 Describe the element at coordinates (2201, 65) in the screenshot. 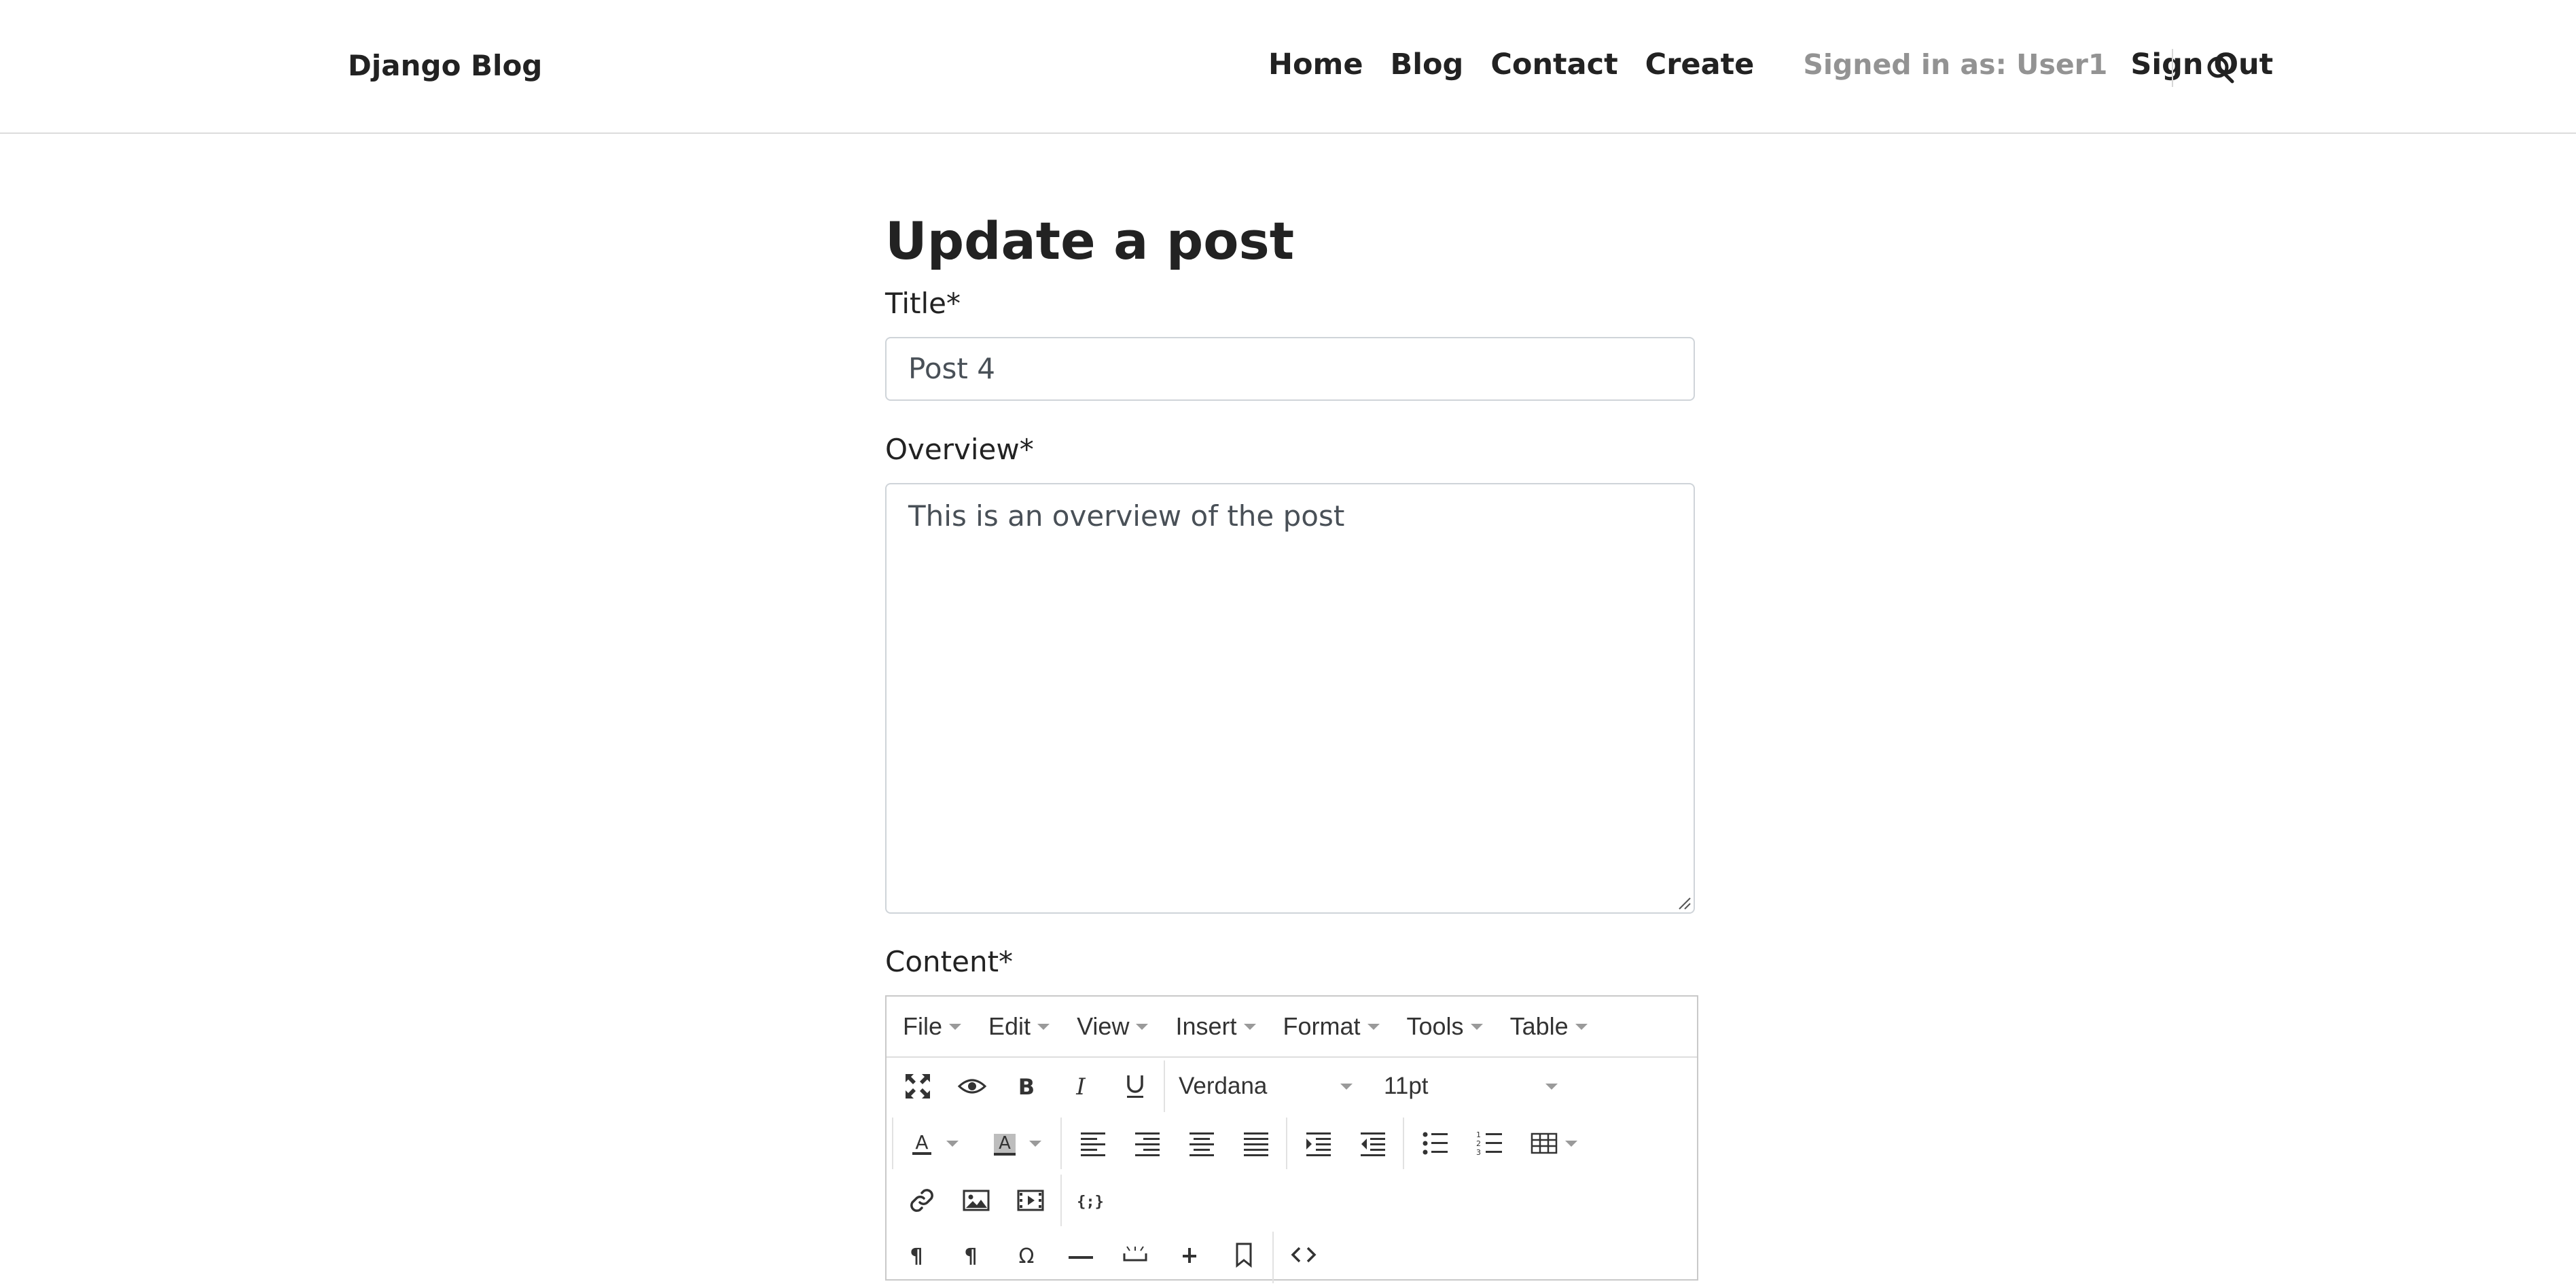

I see `sign-out-link: Sign Out` at that location.